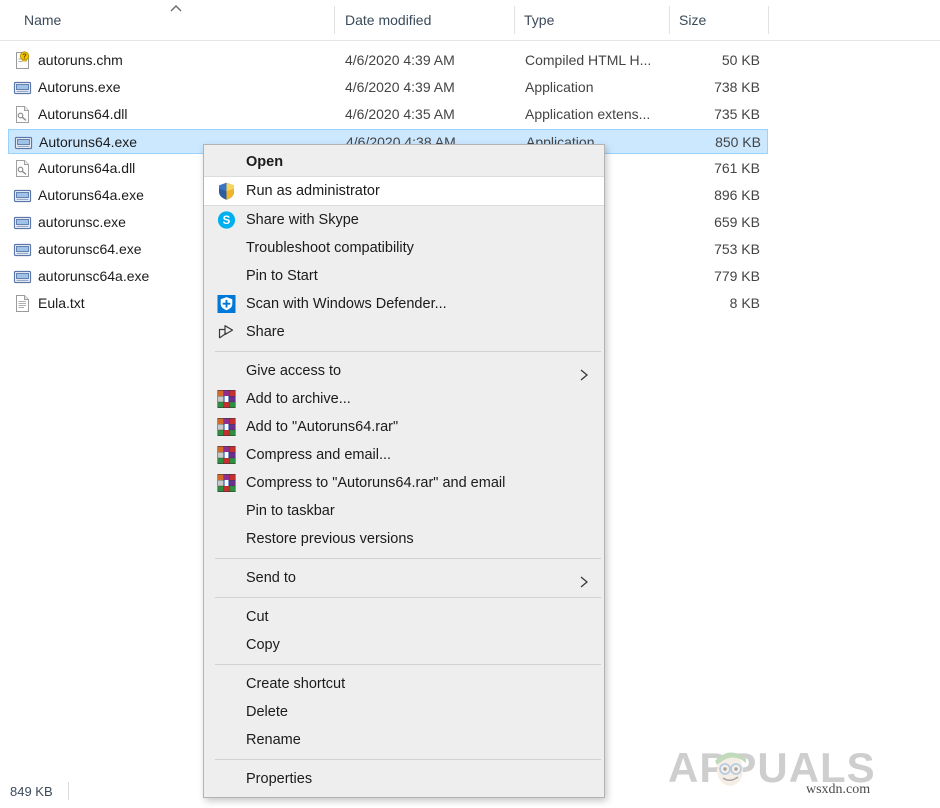 This screenshot has width=940, height=808. I want to click on column-header-size: Size, so click(692, 20).